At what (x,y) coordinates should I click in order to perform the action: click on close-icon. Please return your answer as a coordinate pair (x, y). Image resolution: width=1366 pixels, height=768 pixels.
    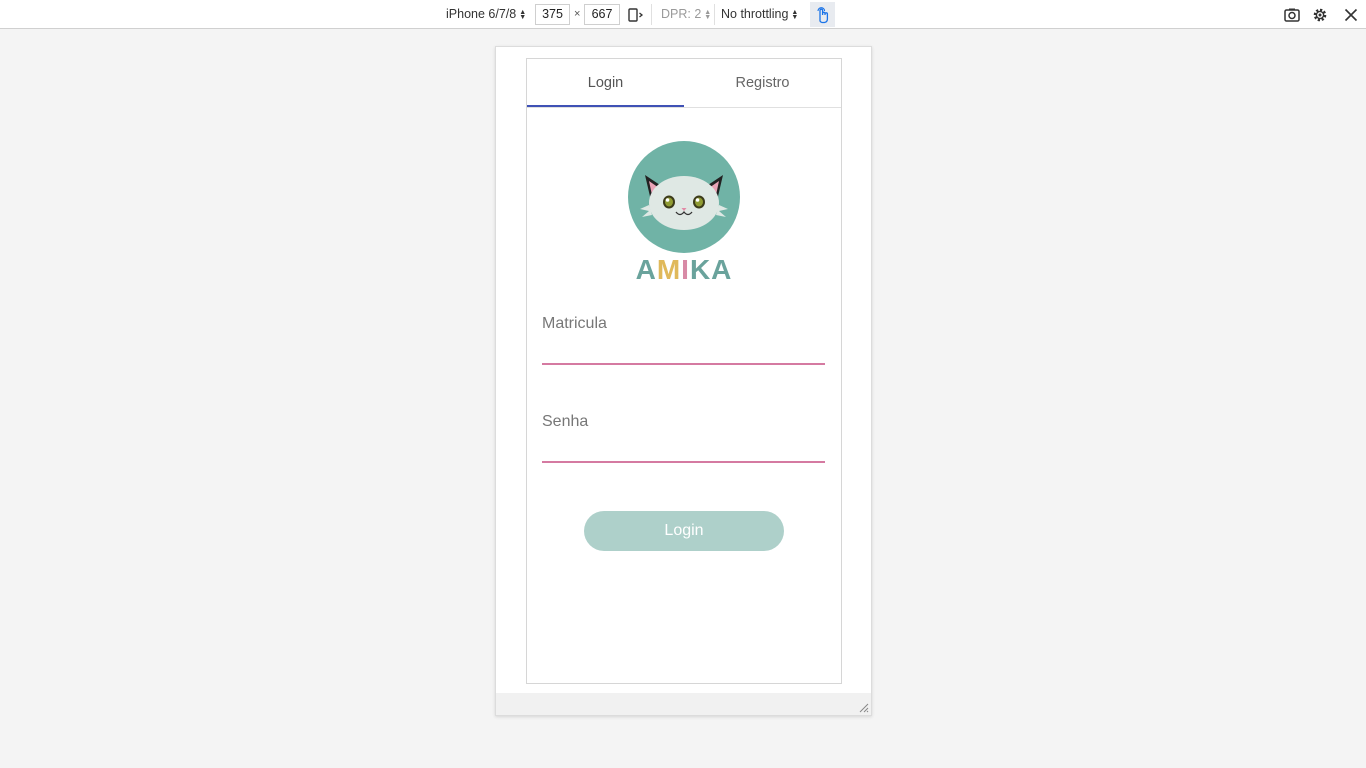
    Looking at the image, I should click on (1351, 15).